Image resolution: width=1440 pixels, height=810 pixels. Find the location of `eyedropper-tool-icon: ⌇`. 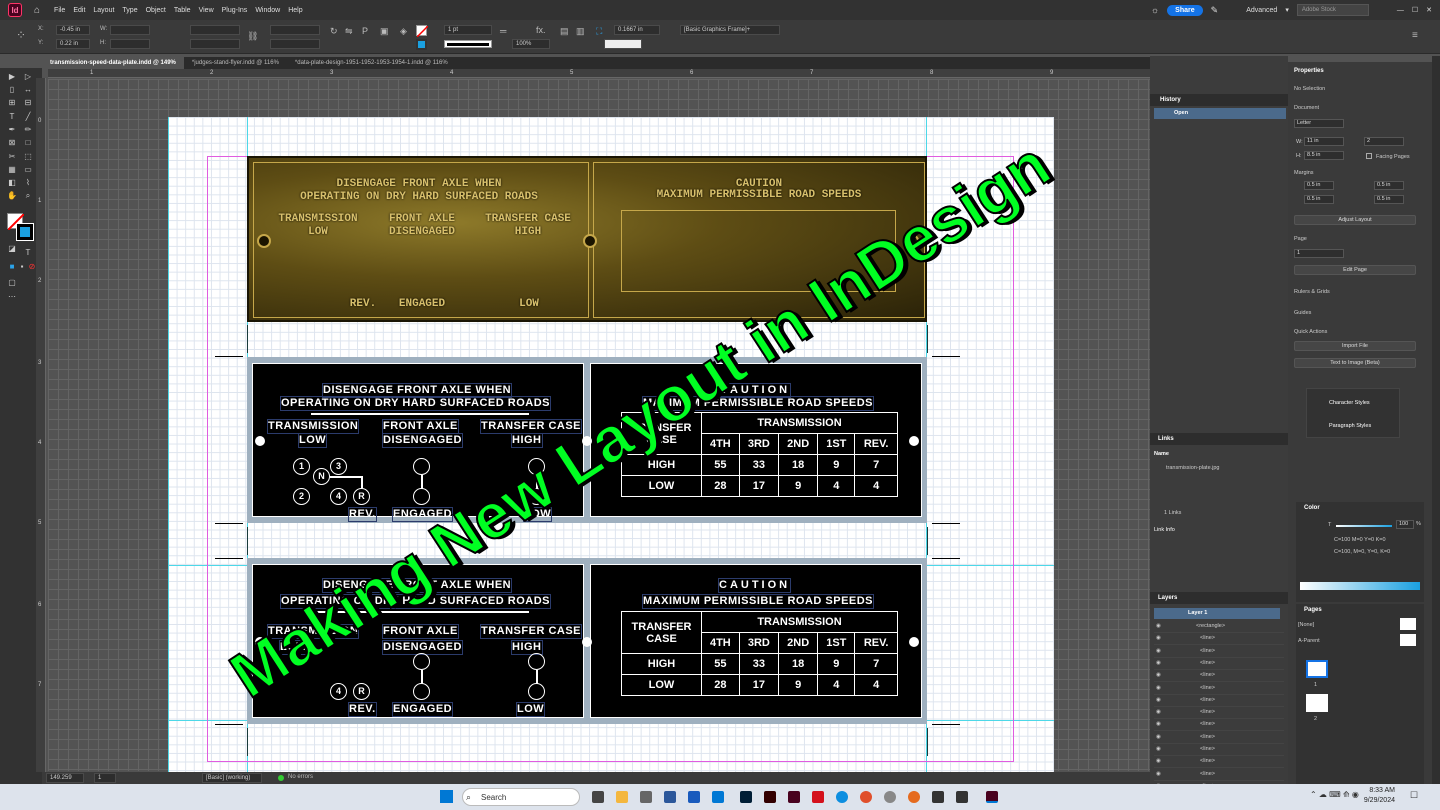

eyedropper-tool-icon: ⌇ is located at coordinates (28, 183).